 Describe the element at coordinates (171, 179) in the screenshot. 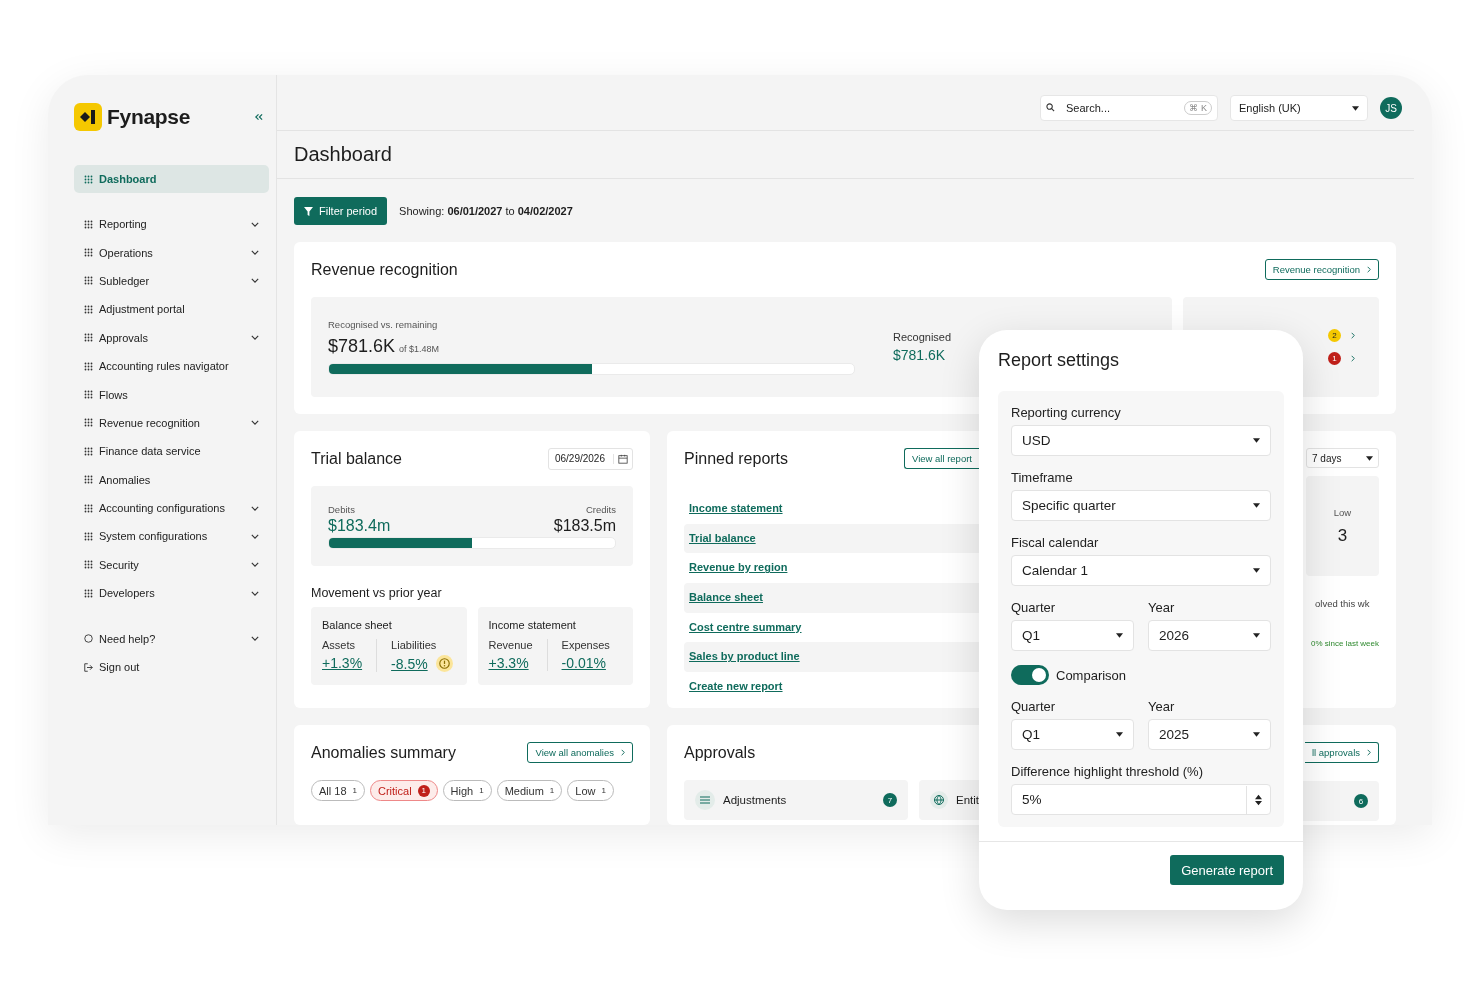

I see `nav-item: Dashboard` at that location.